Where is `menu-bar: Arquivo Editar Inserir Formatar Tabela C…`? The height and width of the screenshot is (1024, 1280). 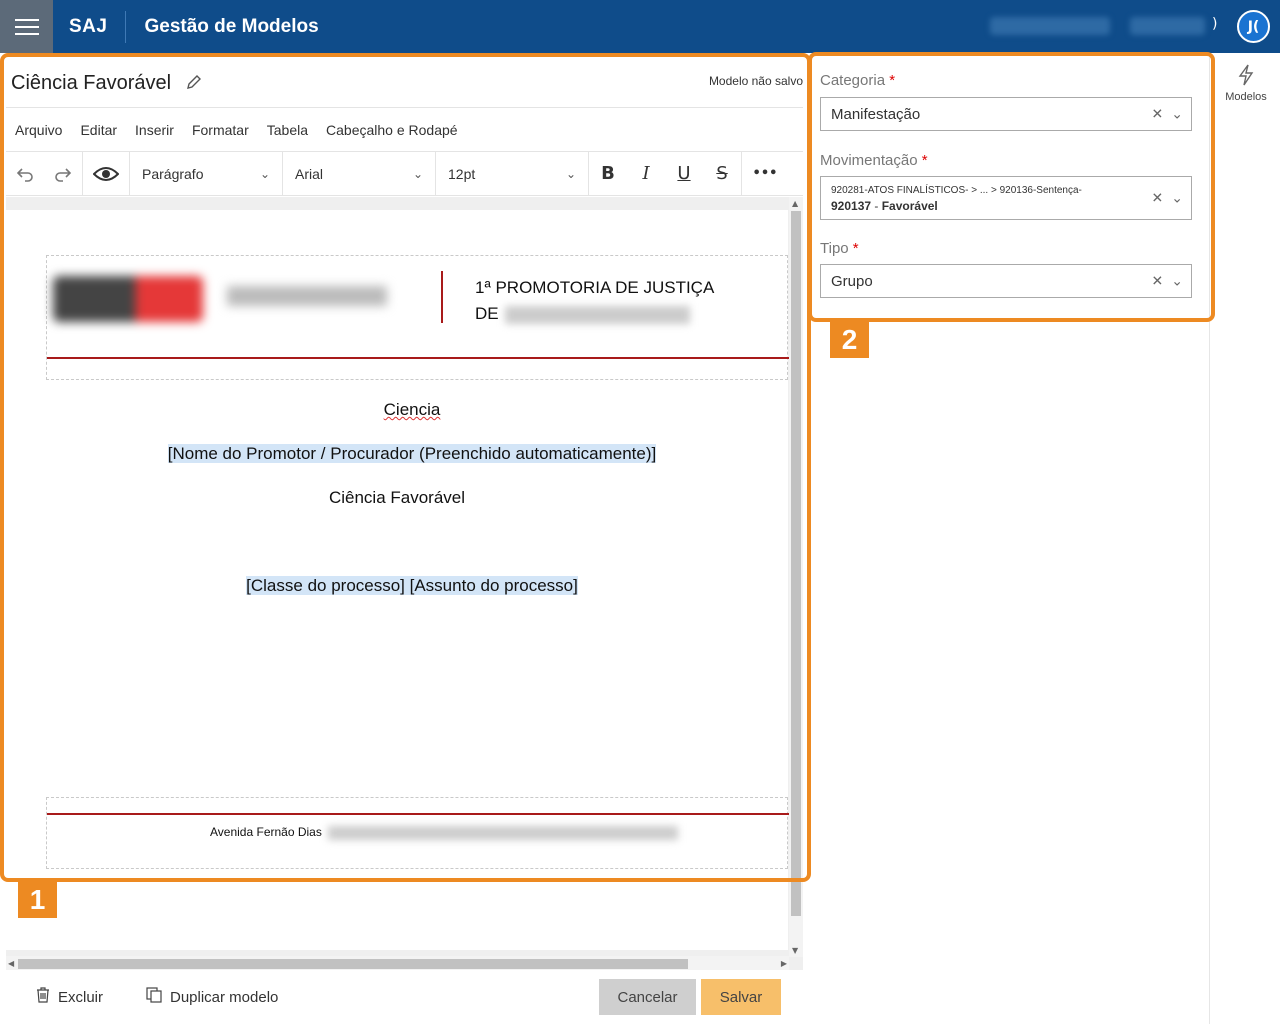 menu-bar: Arquivo Editar Inserir Formatar Tabela C… is located at coordinates (404, 130).